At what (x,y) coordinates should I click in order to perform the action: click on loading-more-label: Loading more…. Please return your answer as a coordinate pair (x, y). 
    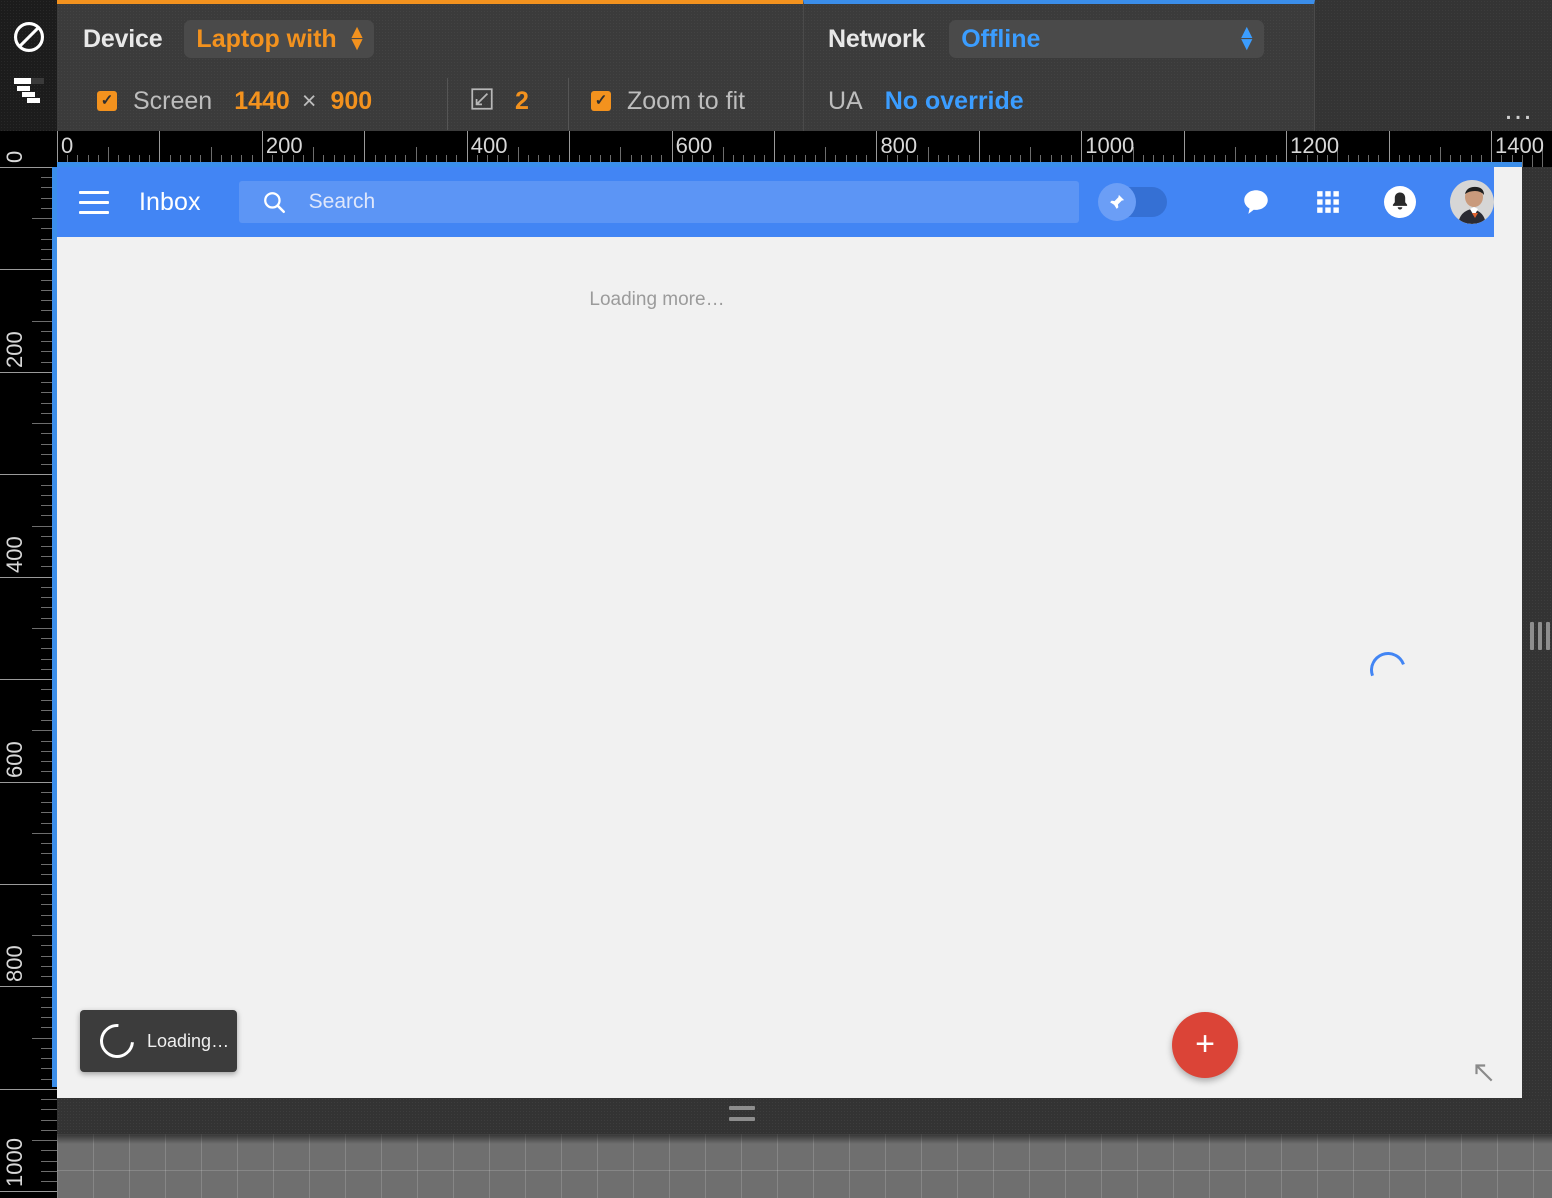
    Looking at the image, I should click on (657, 299).